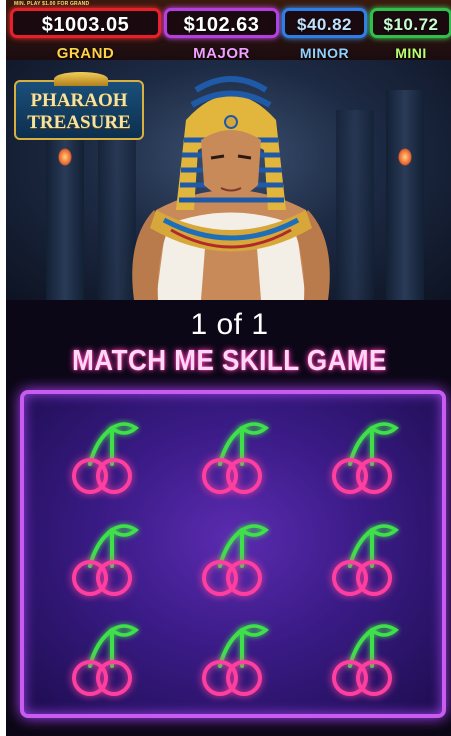 The width and height of the screenshot is (451, 736). I want to click on logo-line-2: TREASURE, so click(79, 122).